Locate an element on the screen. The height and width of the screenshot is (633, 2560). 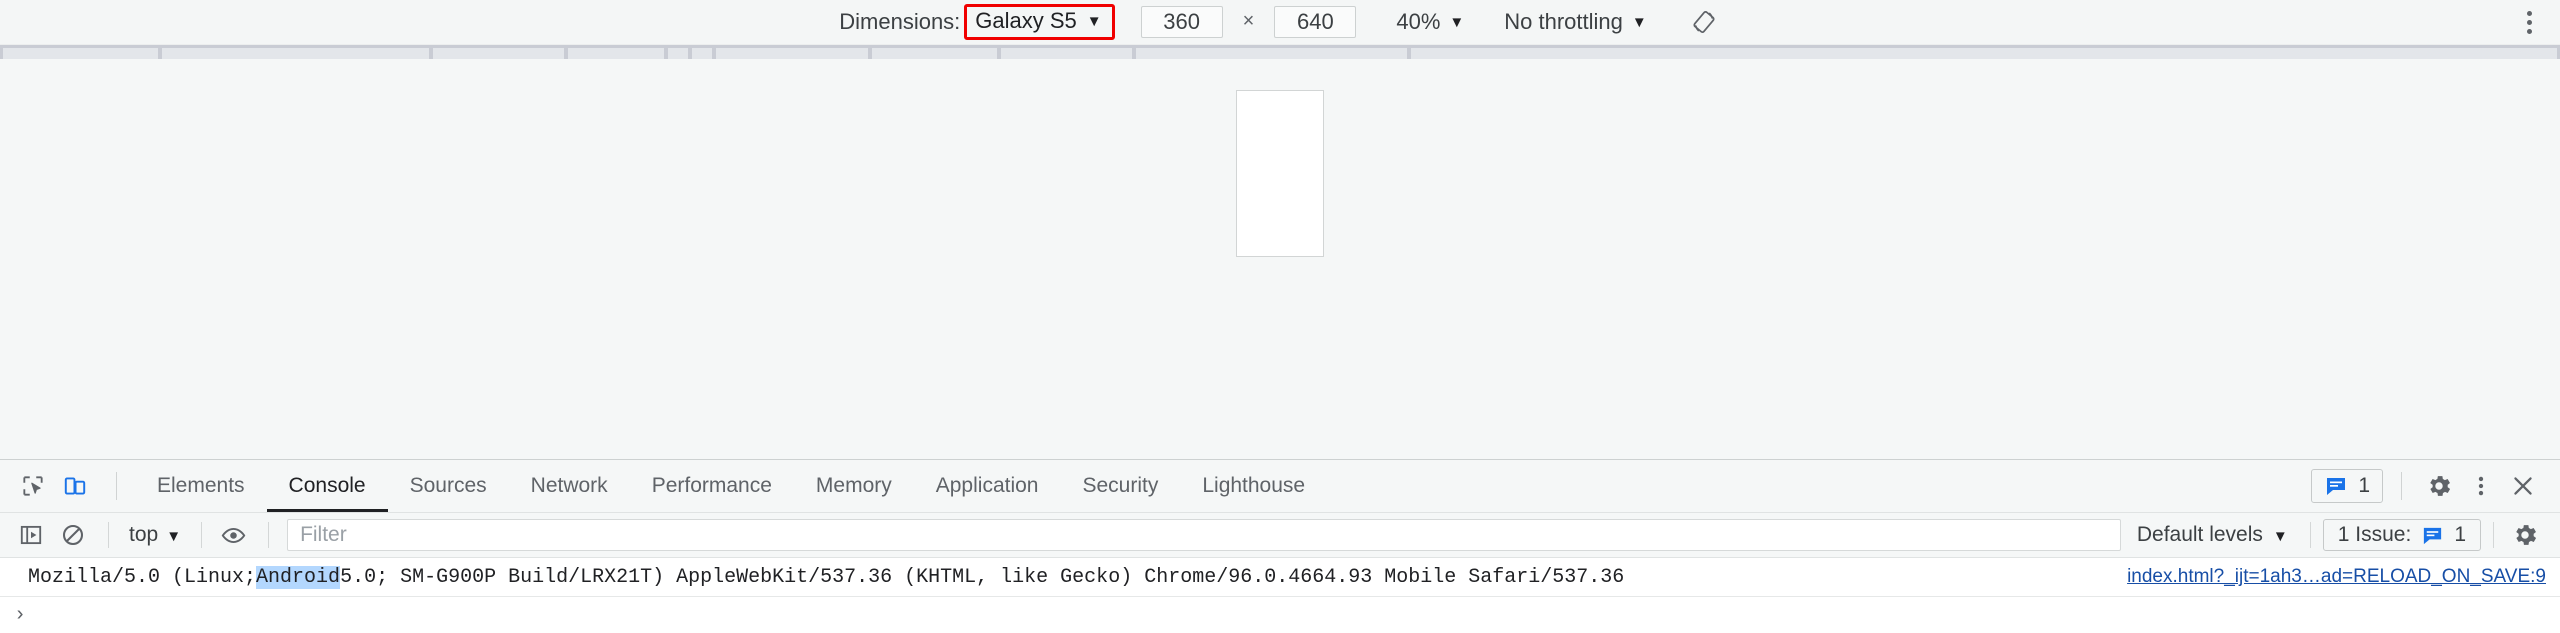
device-selector: Galaxy S5 ▼ is located at coordinates (1039, 22).